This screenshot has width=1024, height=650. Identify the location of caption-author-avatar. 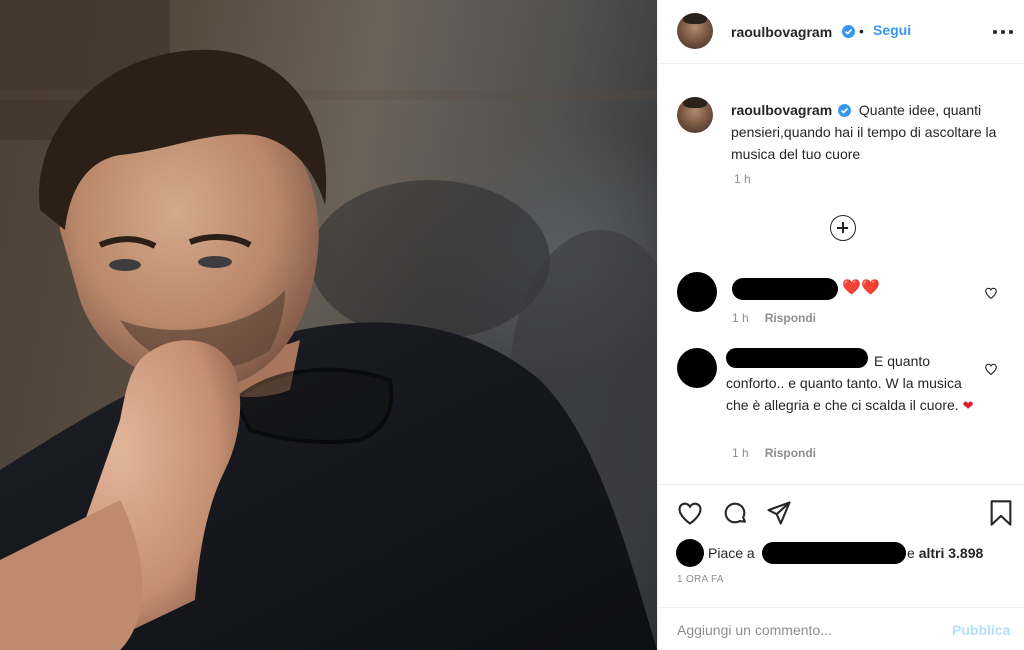
(695, 115).